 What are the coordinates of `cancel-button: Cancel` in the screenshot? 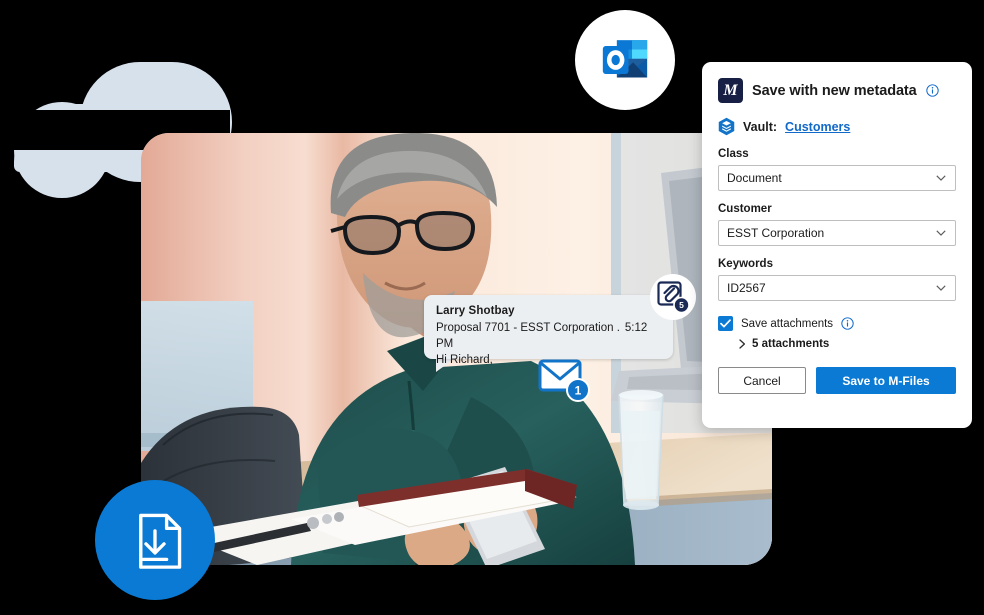 It's located at (762, 380).